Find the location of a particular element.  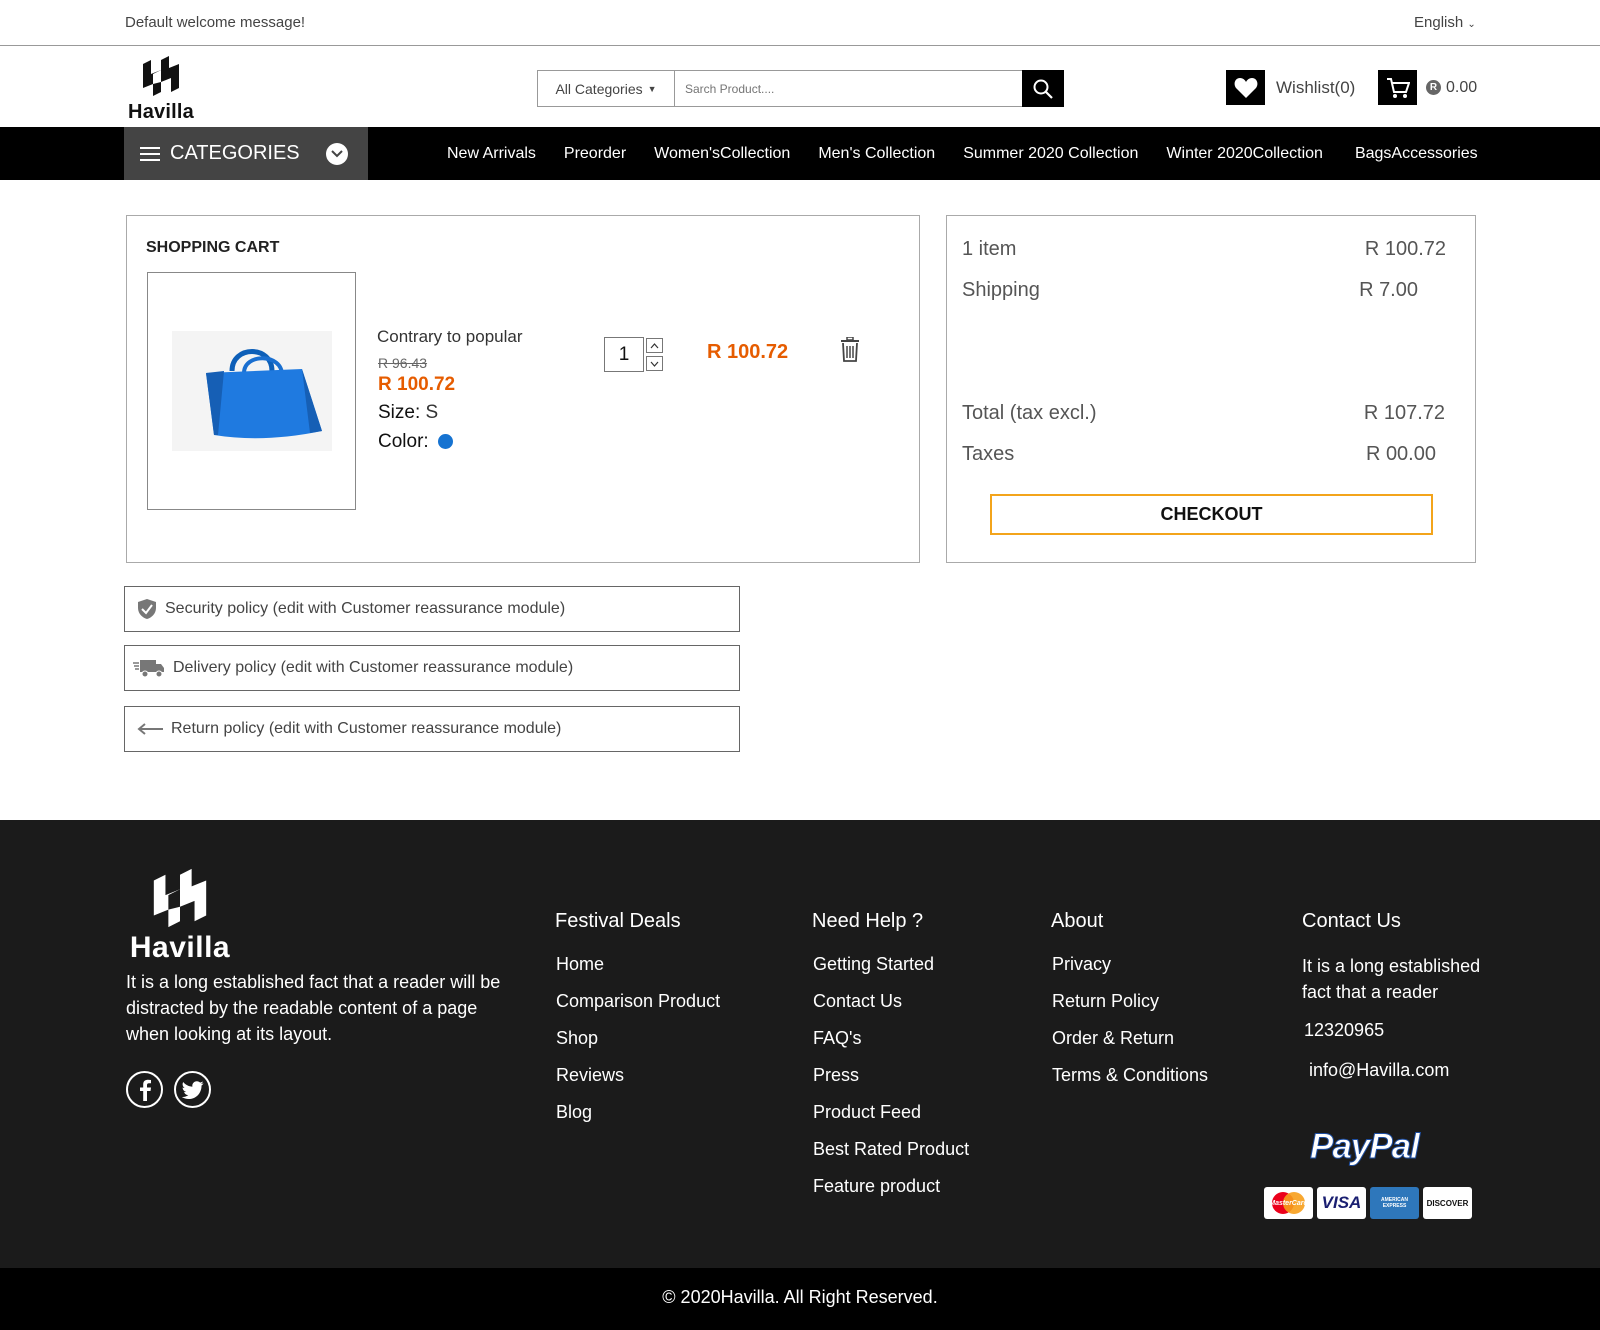

language-selector: English ⌄ is located at coordinates (1445, 22).